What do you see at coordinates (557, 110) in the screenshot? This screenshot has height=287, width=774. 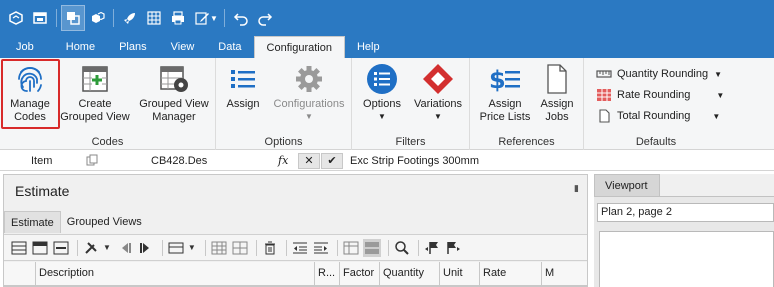 I see `assign-jobs-label: Assign Jobs` at bounding box center [557, 110].